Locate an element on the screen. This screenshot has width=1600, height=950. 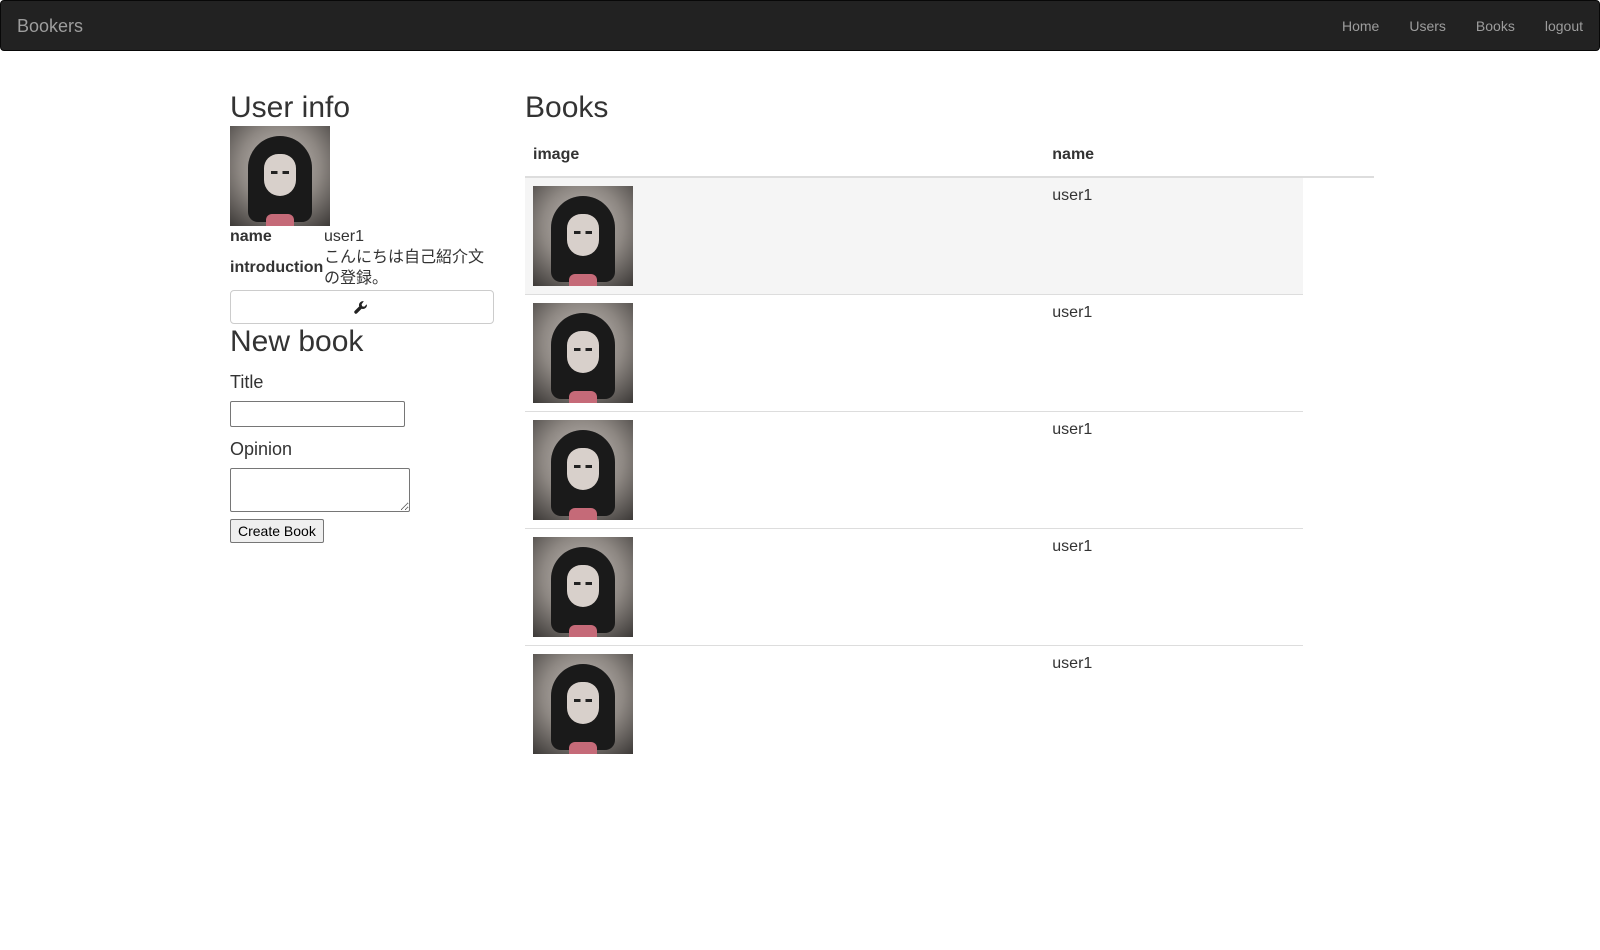
user-avatar is located at coordinates (280, 176).